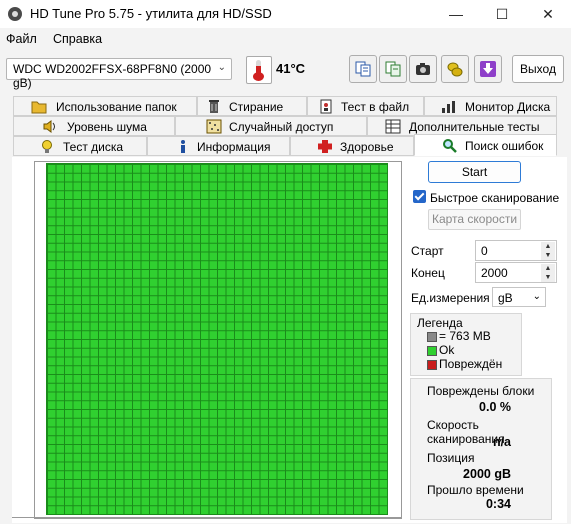 The height and width of the screenshot is (524, 571). I want to click on camera-icon, so click(423, 69).